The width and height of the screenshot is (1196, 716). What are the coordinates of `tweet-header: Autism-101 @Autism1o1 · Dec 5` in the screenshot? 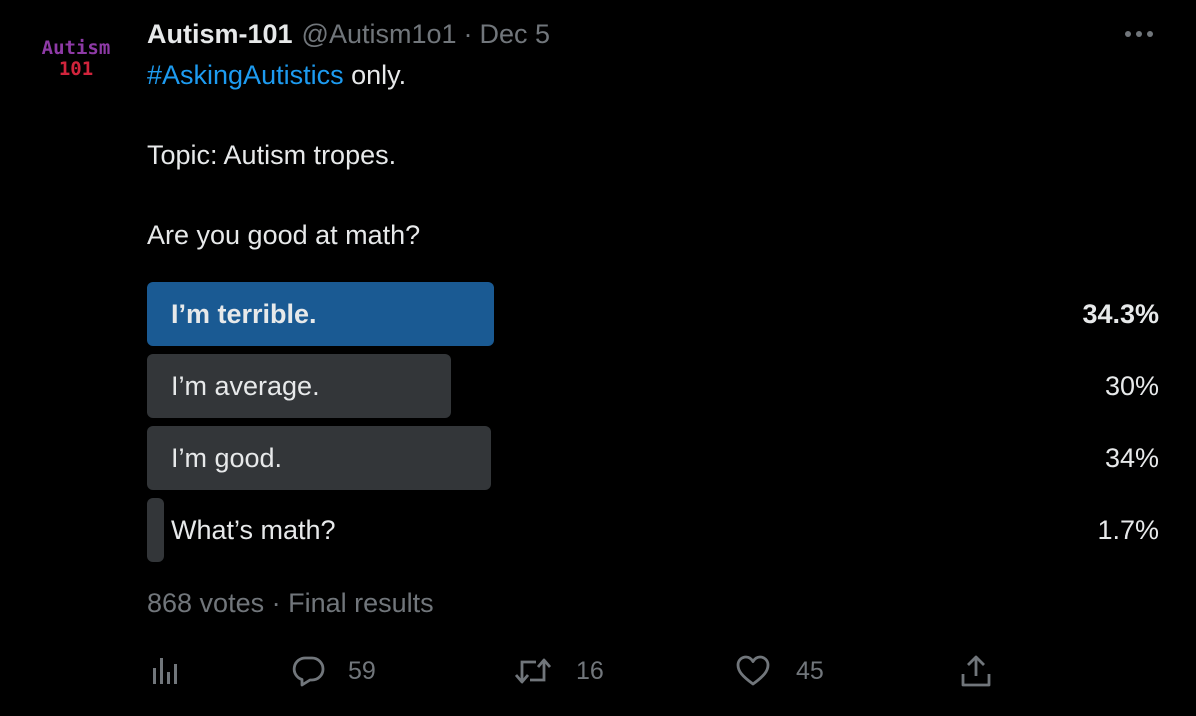 It's located at (348, 34).